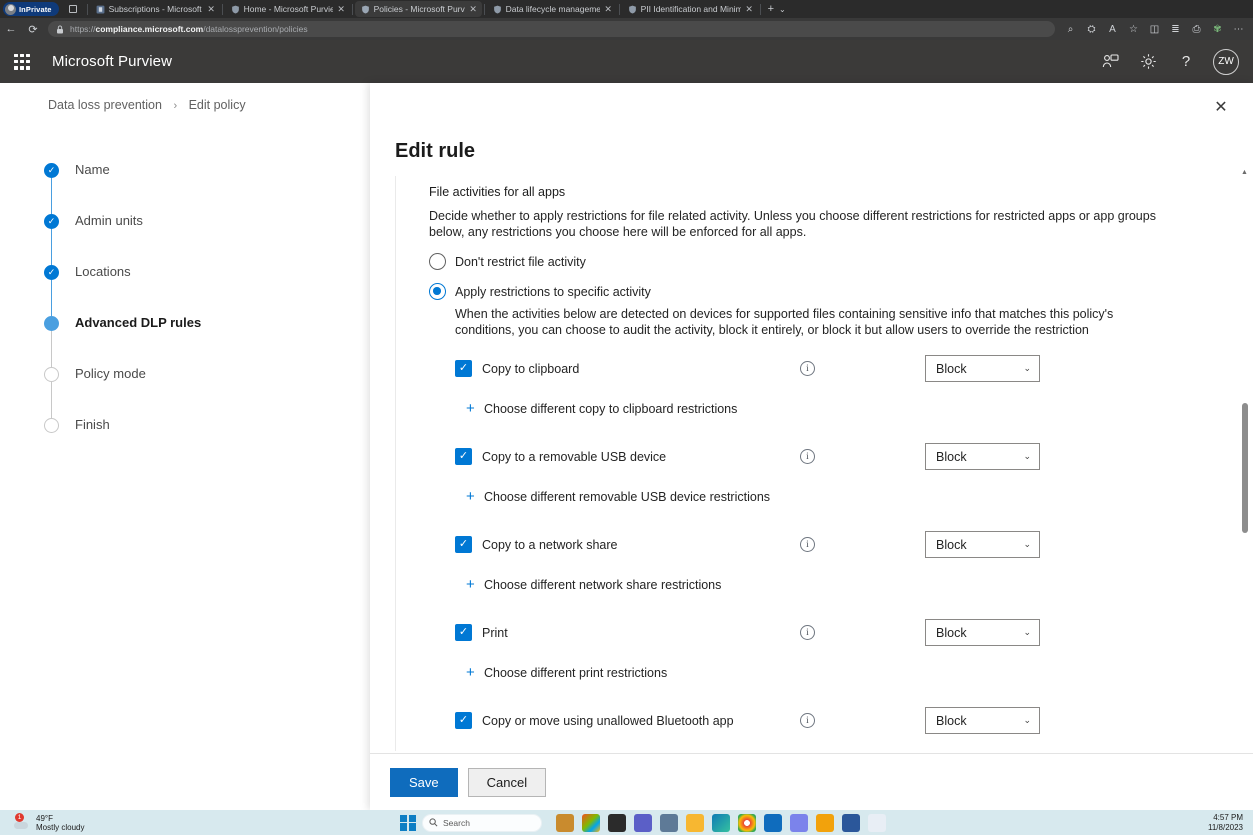 The width and height of the screenshot is (1253, 835). Describe the element at coordinates (433, 822) in the screenshot. I see `search-icon` at that location.